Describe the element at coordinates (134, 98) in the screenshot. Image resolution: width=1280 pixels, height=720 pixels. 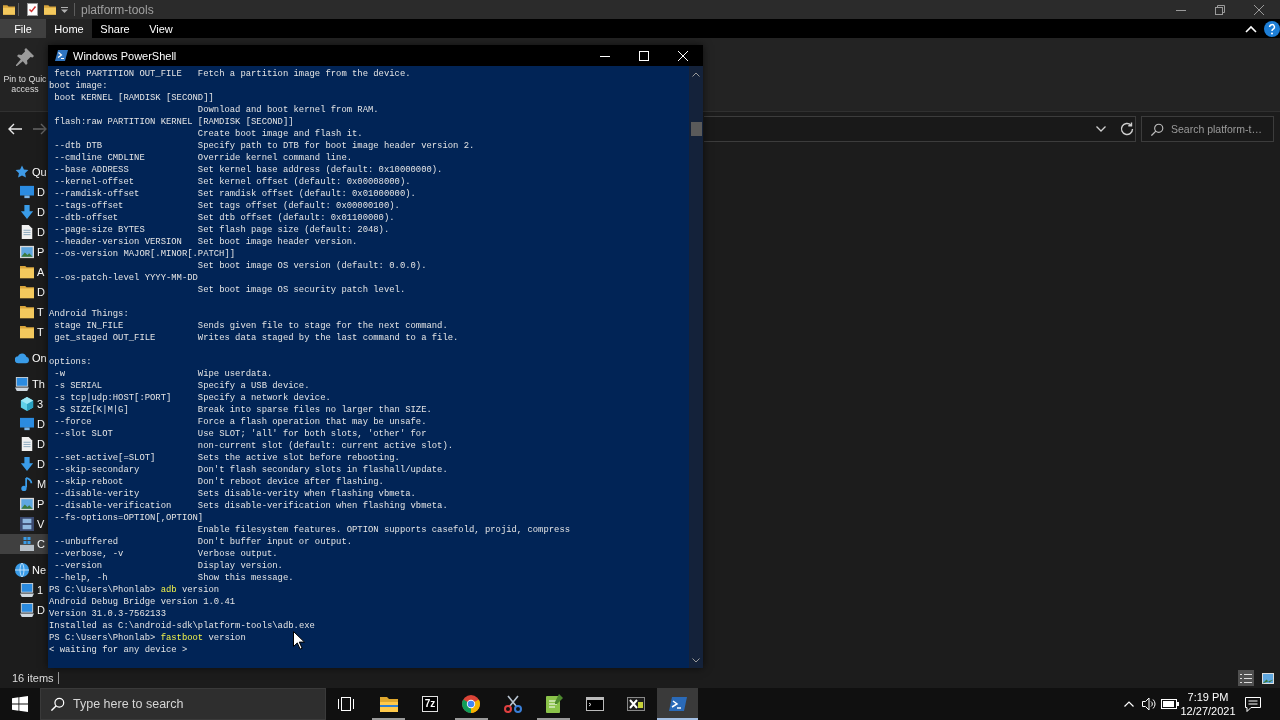
I see `option-name: boot KERNEL [RAMDISK [SECOND]]` at that location.